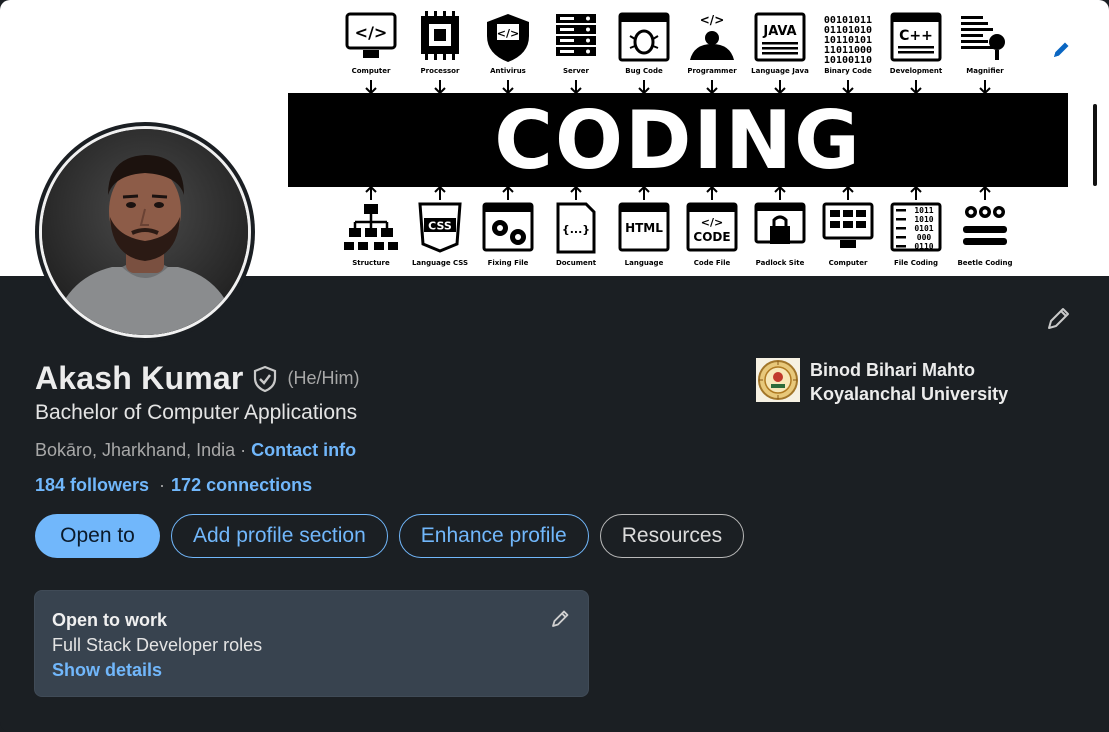 Image resolution: width=1109 pixels, height=732 pixels. What do you see at coordinates (241, 485) in the screenshot?
I see `connections-link: 172 connections` at bounding box center [241, 485].